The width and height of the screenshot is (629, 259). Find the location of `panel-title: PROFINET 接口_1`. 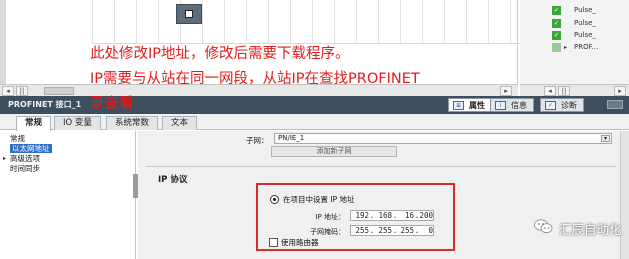

panel-title: PROFINET 接口_1 is located at coordinates (45, 104).